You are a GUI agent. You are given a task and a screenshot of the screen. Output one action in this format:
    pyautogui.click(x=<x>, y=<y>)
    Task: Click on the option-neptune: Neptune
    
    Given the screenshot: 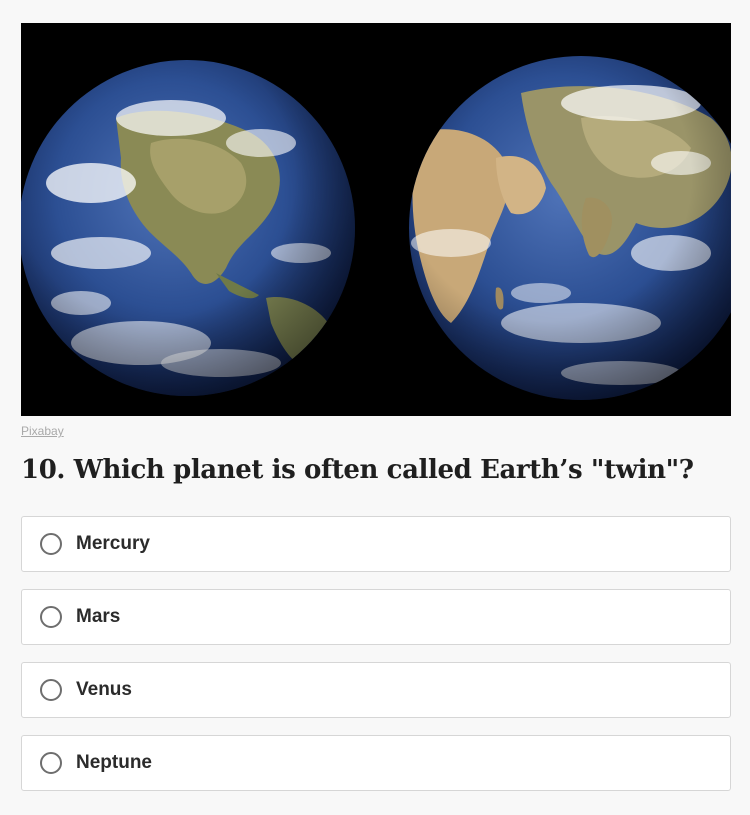 What is the action you would take?
    pyautogui.click(x=376, y=763)
    